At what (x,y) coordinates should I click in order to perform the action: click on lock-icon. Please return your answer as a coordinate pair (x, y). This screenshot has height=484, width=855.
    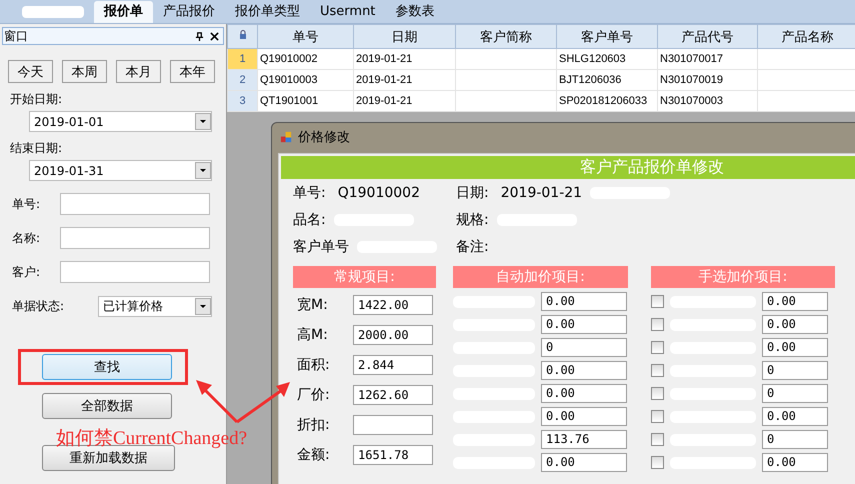
    Looking at the image, I should click on (242, 35).